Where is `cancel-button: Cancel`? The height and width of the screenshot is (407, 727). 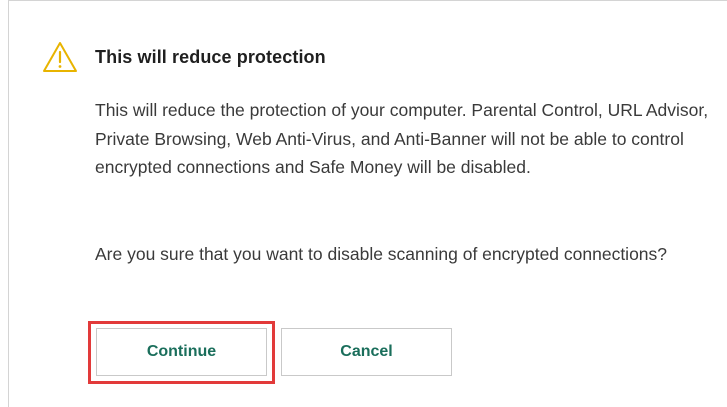 cancel-button: Cancel is located at coordinates (366, 352).